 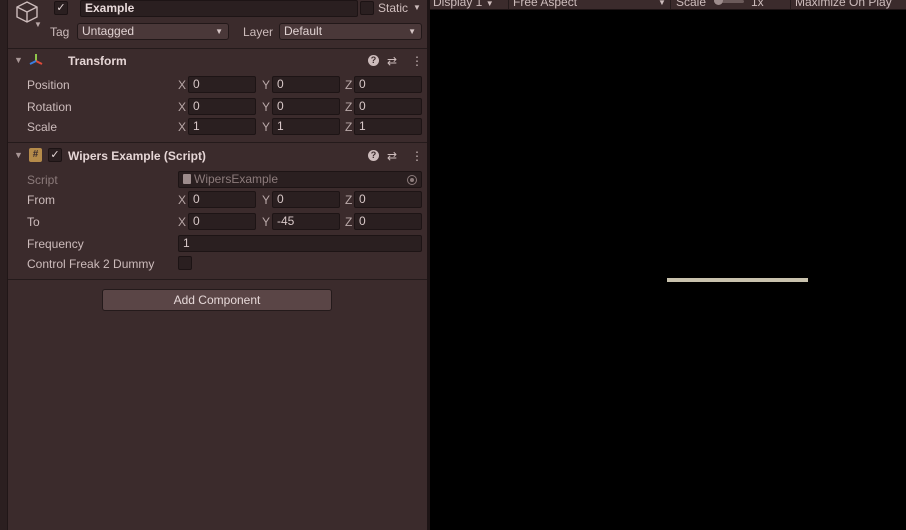 What do you see at coordinates (222, 126) in the screenshot?
I see `scale-x-field: 1` at bounding box center [222, 126].